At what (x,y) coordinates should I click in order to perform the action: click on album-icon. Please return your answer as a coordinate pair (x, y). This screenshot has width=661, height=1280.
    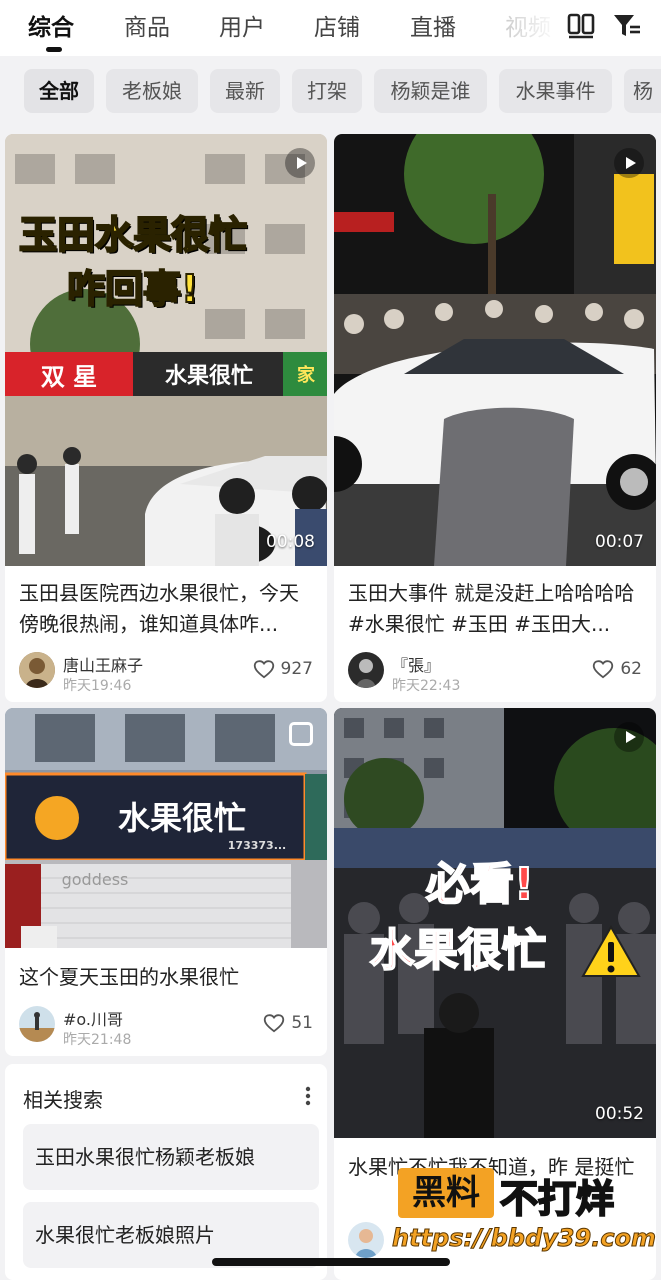
    Looking at the image, I should click on (301, 734).